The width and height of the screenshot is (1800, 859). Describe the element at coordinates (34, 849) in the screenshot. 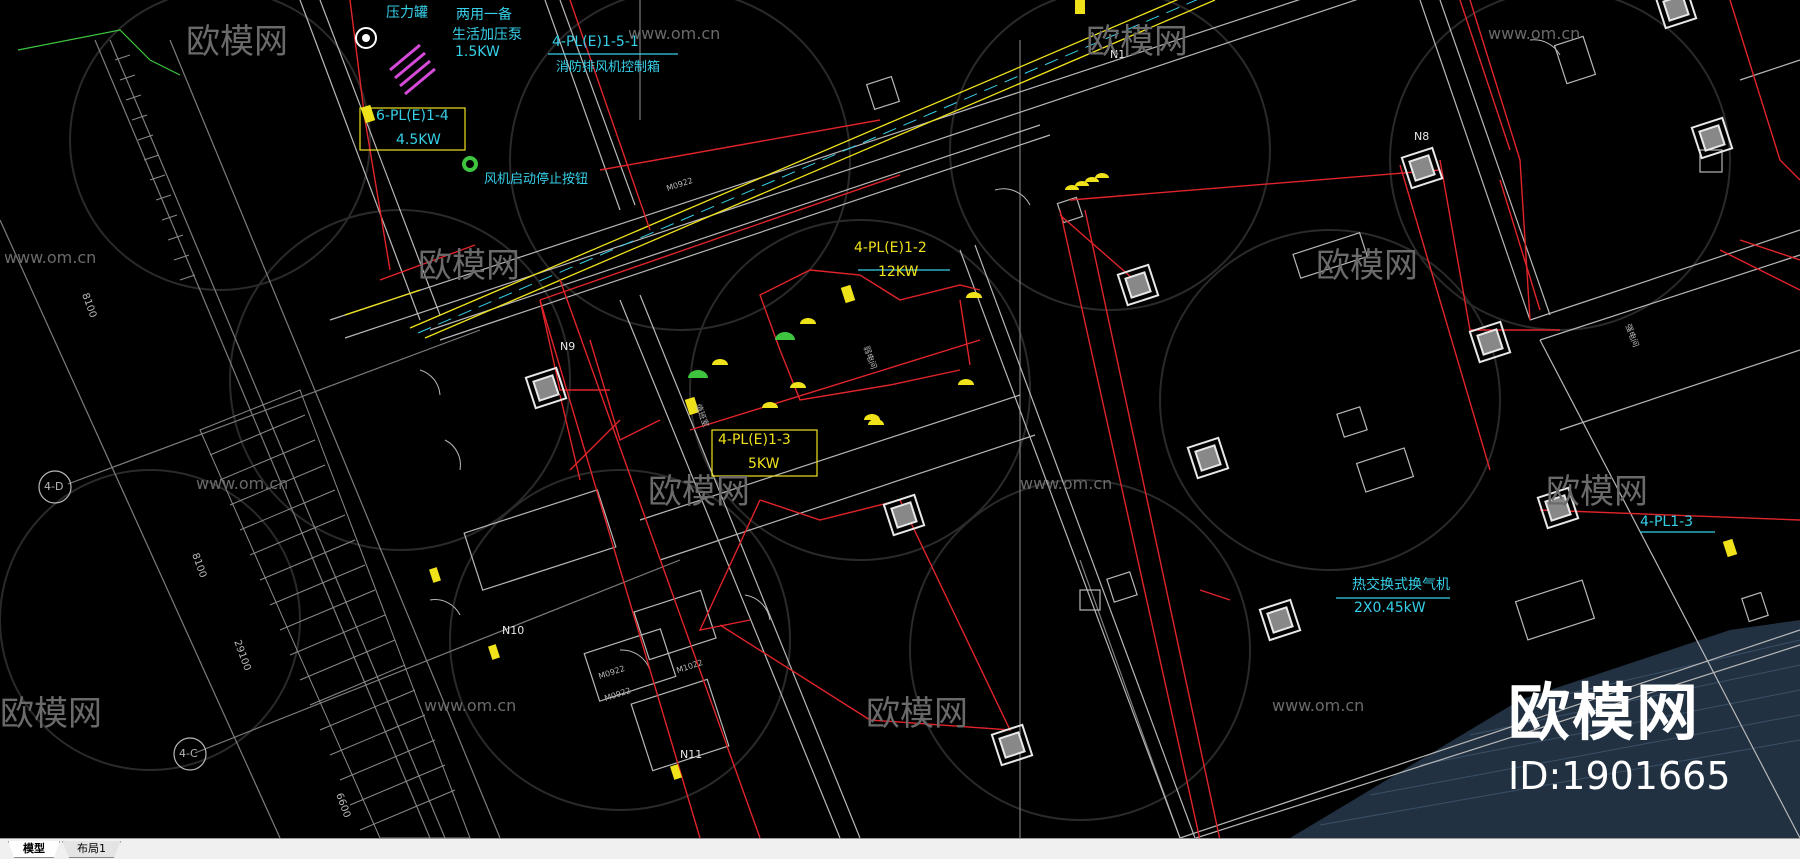

I see `tab-model: 模型` at that location.